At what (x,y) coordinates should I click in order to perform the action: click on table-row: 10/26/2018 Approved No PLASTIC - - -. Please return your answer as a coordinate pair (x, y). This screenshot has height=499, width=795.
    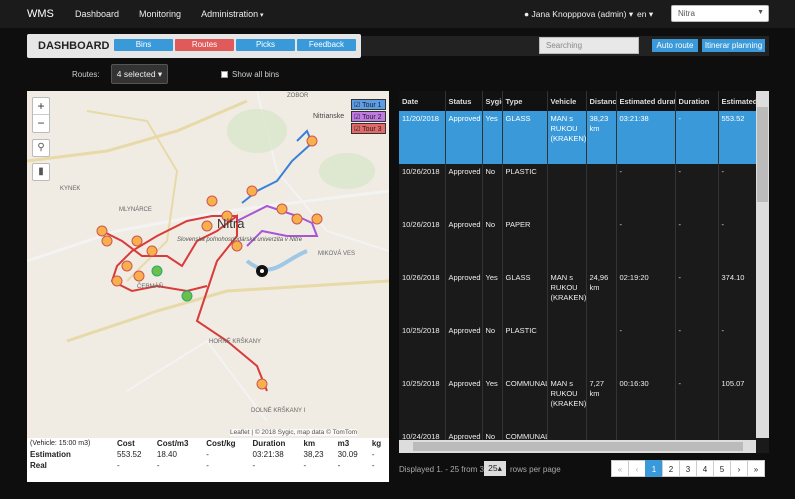
    Looking at the image, I should click on (584, 190).